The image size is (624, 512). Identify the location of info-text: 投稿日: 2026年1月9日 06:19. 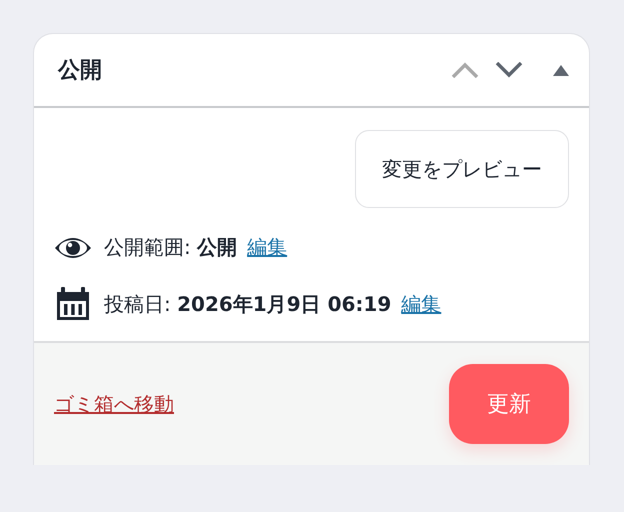
(248, 304).